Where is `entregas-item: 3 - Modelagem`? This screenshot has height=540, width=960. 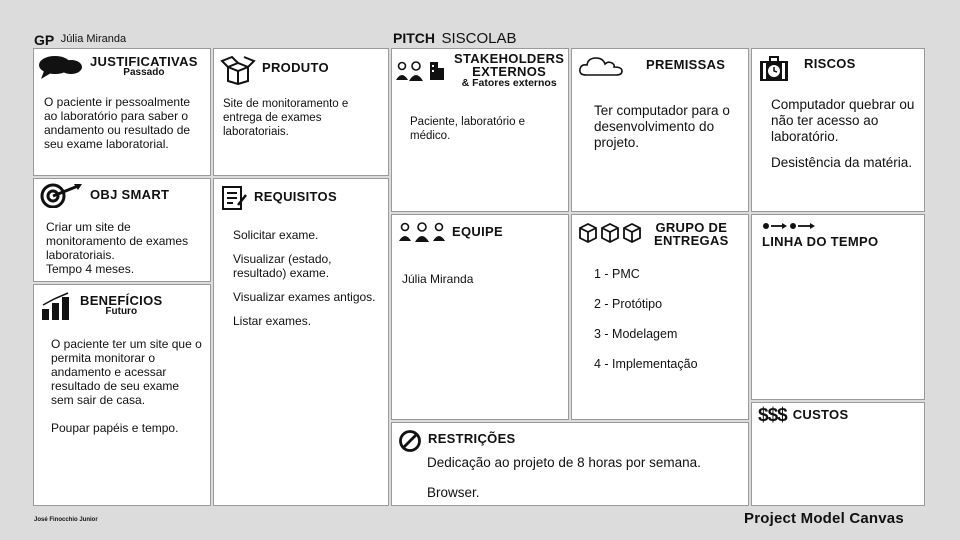
entregas-item: 3 - Modelagem is located at coordinates (636, 334).